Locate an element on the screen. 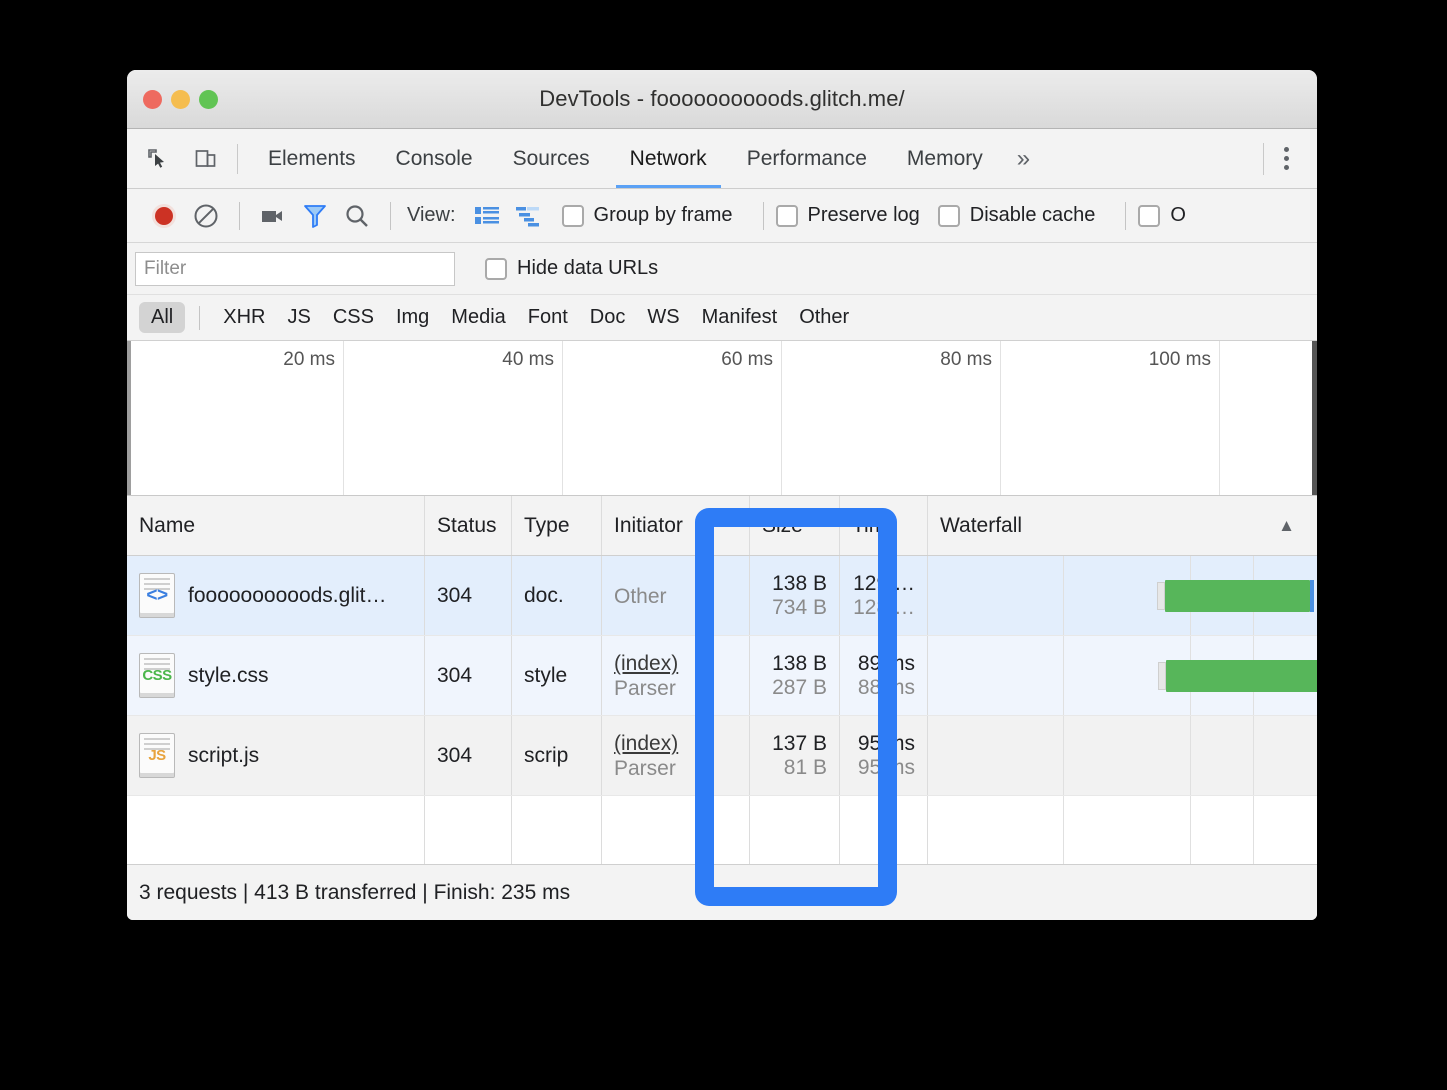 The height and width of the screenshot is (1090, 1447). tab-console: Console is located at coordinates (434, 158).